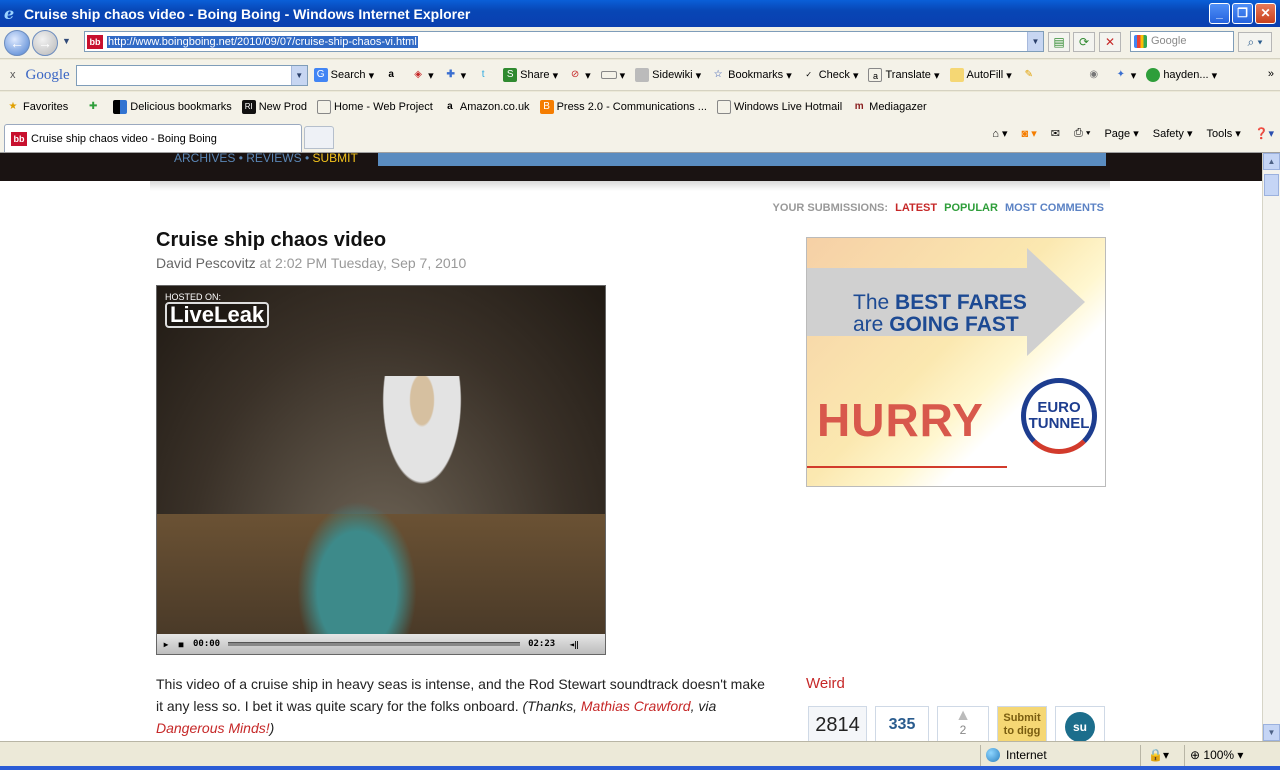  Describe the element at coordinates (1271, 74) in the screenshot. I see `toolbar-overflow-icon: »` at that location.